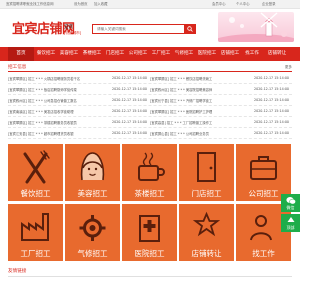 The height and width of the screenshot is (300, 320). I want to click on job-title: [宜宾高县] 招工 * * * 工厂招聘普工操作工, so click(189, 122).